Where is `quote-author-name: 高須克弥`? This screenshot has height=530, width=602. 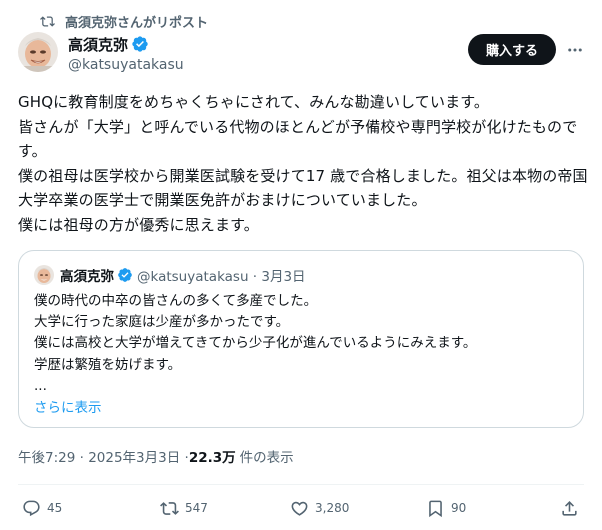
quote-author-name: 高須克弥 is located at coordinates (87, 277).